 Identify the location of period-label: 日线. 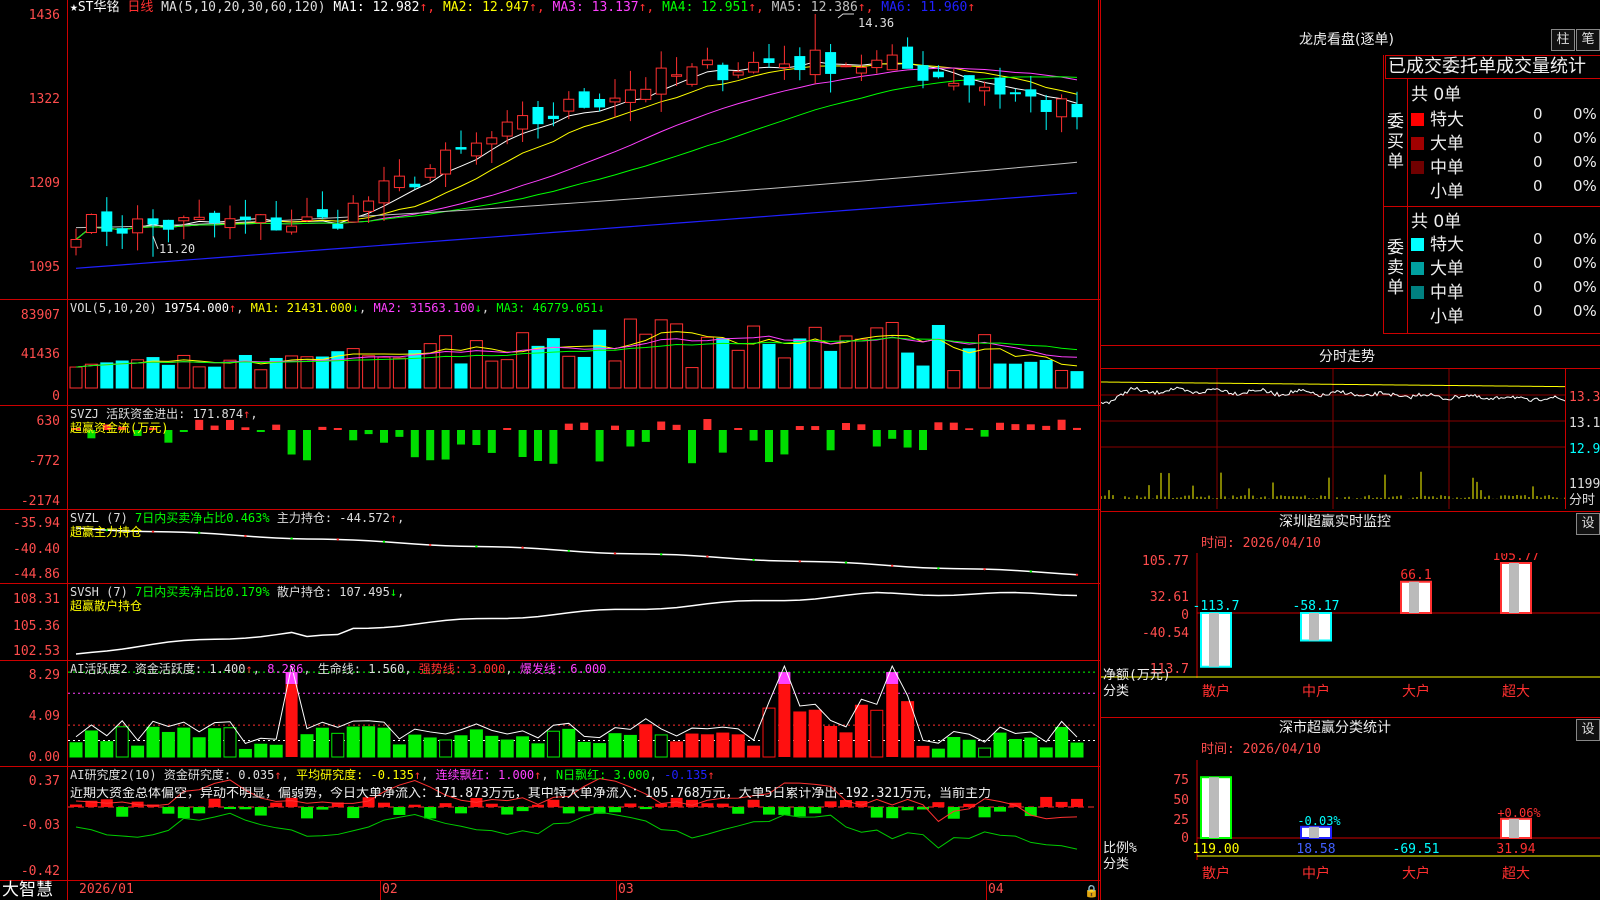
(140, 7).